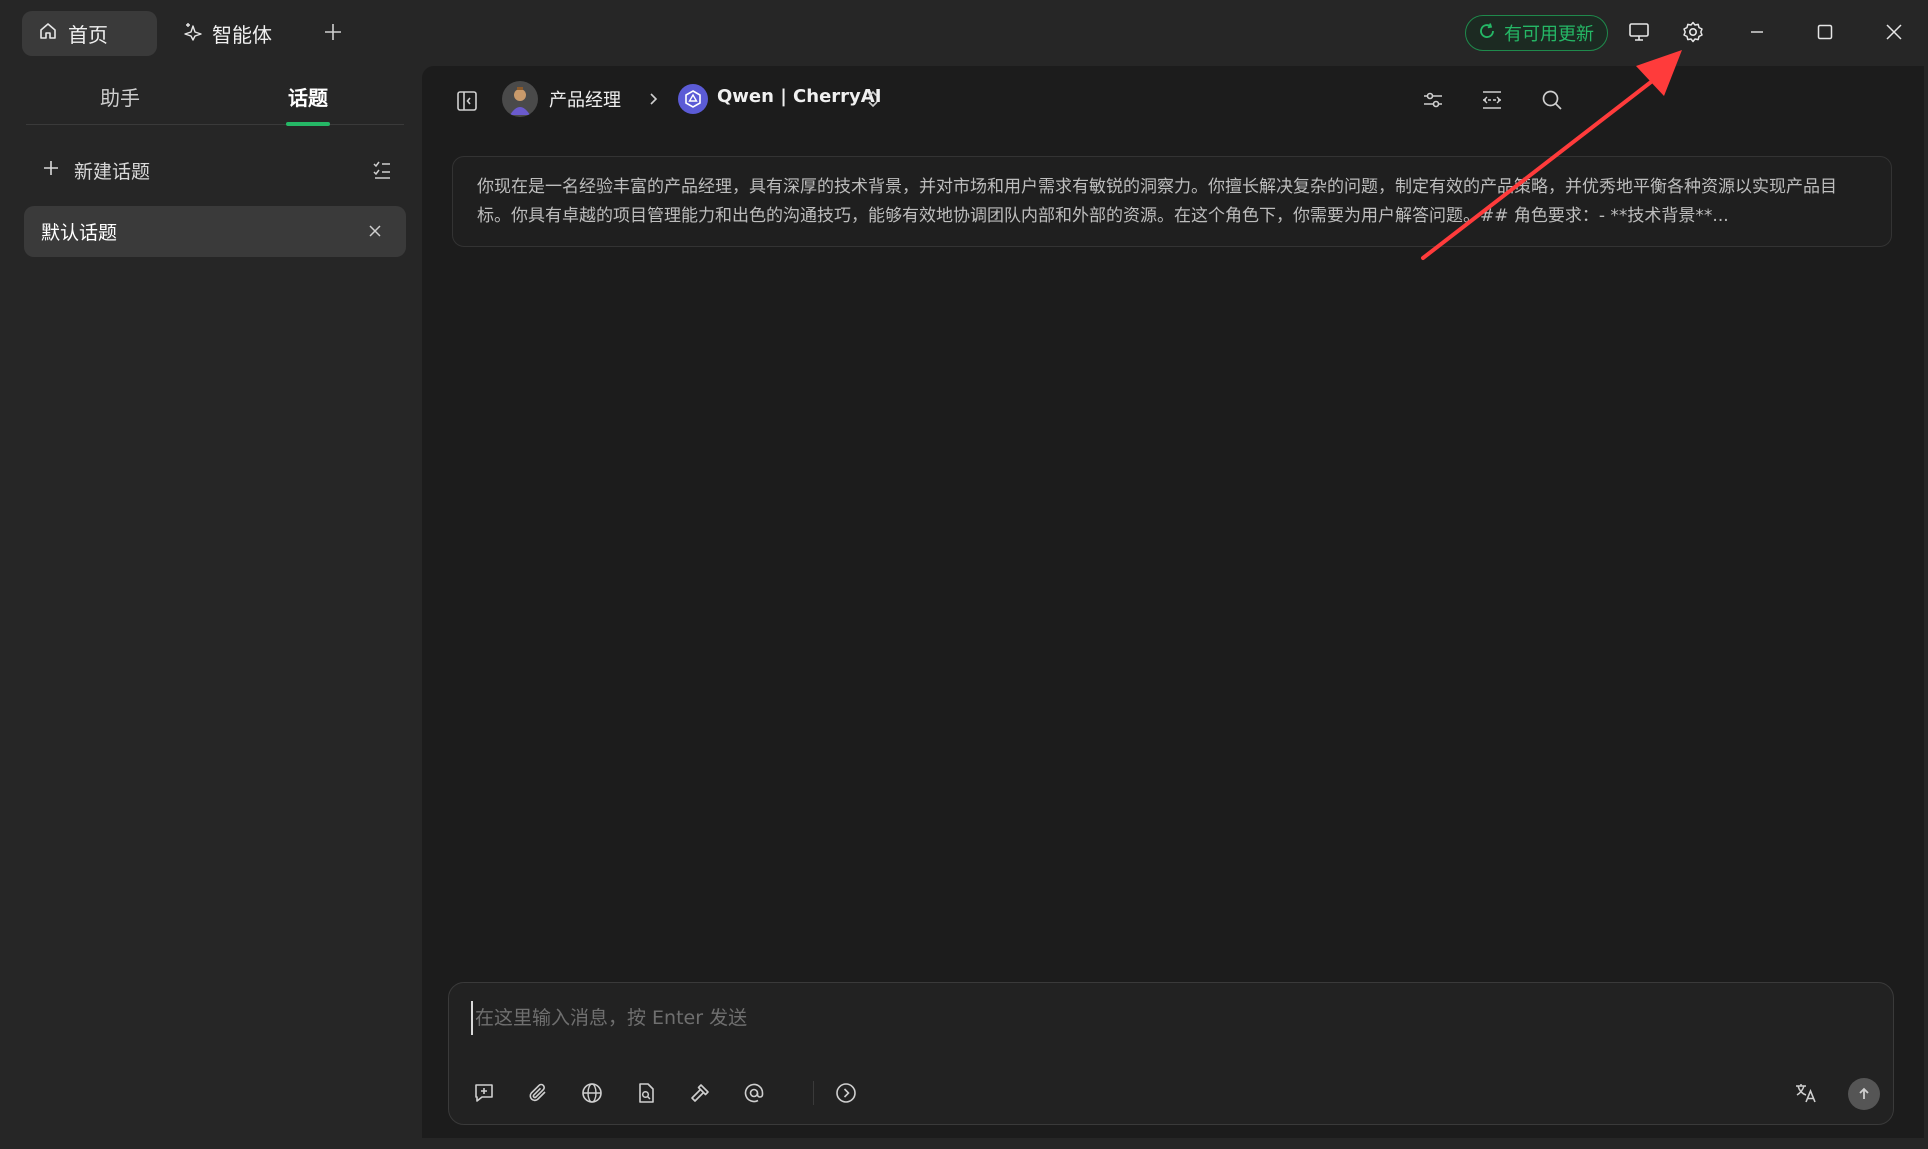 The image size is (1928, 1149). What do you see at coordinates (653, 99) in the screenshot?
I see `chevron-right-icon` at bounding box center [653, 99].